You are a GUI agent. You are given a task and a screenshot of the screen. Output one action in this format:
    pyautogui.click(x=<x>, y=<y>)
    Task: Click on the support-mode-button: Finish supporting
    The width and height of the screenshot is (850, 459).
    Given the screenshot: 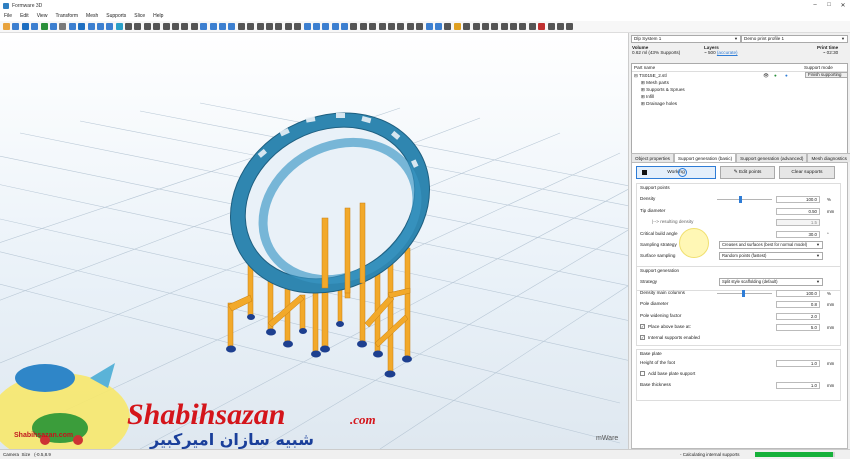 What is the action you would take?
    pyautogui.click(x=826, y=75)
    